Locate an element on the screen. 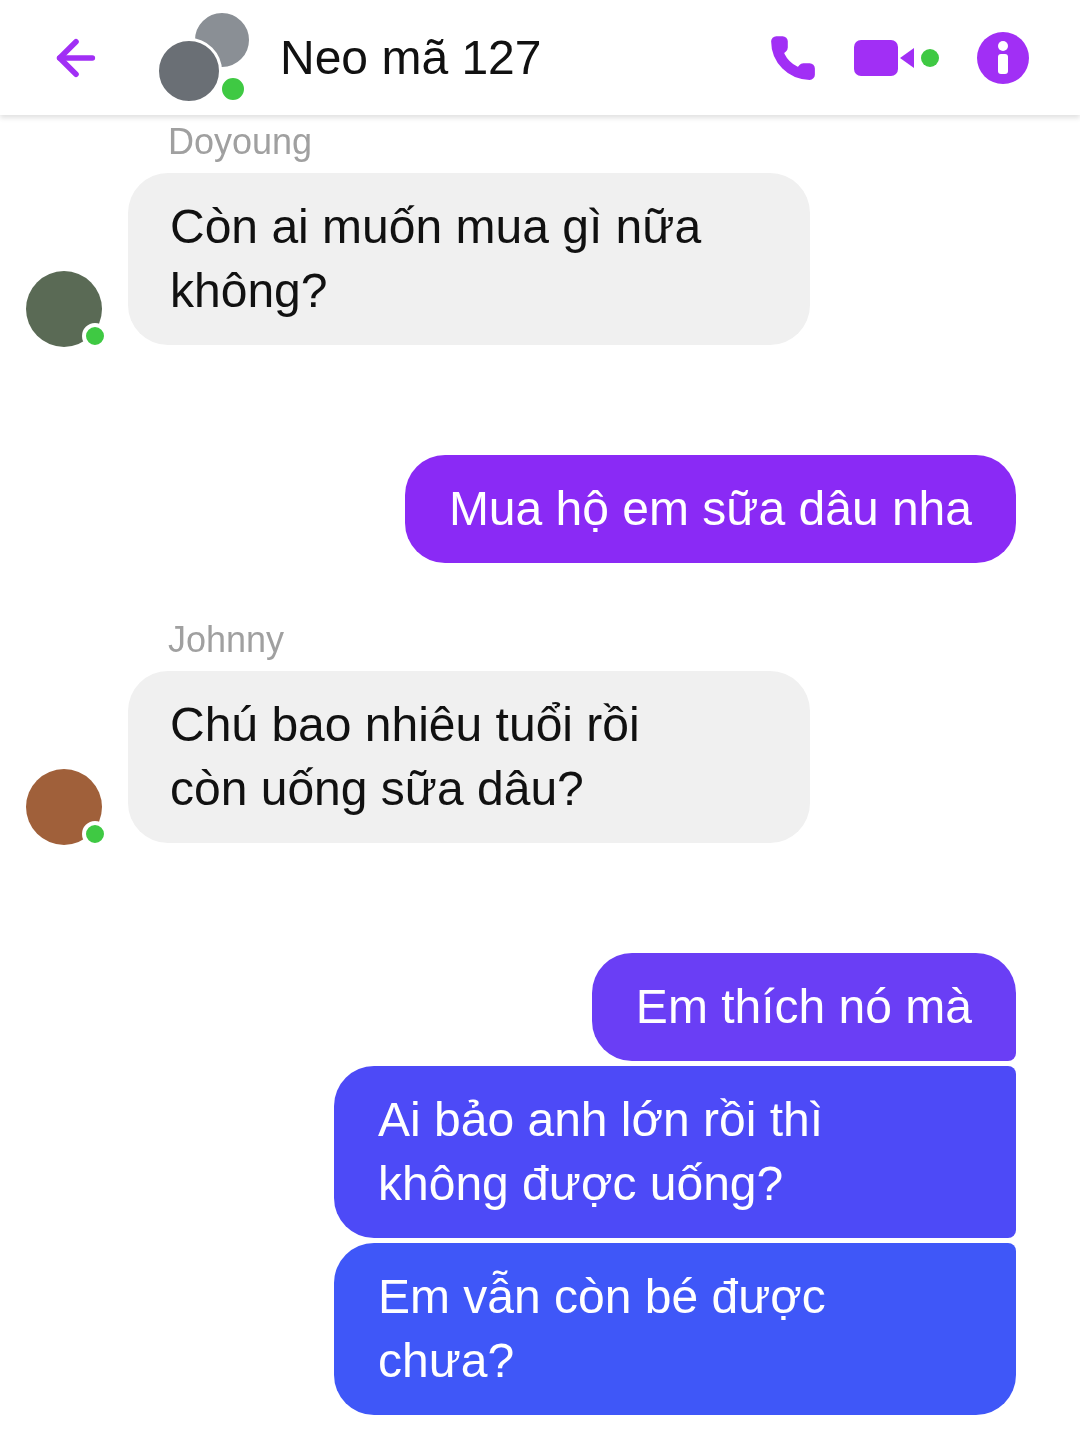 The height and width of the screenshot is (1431, 1080). message-bubble: Chú bao nhiêu tuổi rồi còn uống sữa dâu? is located at coordinates (469, 757).